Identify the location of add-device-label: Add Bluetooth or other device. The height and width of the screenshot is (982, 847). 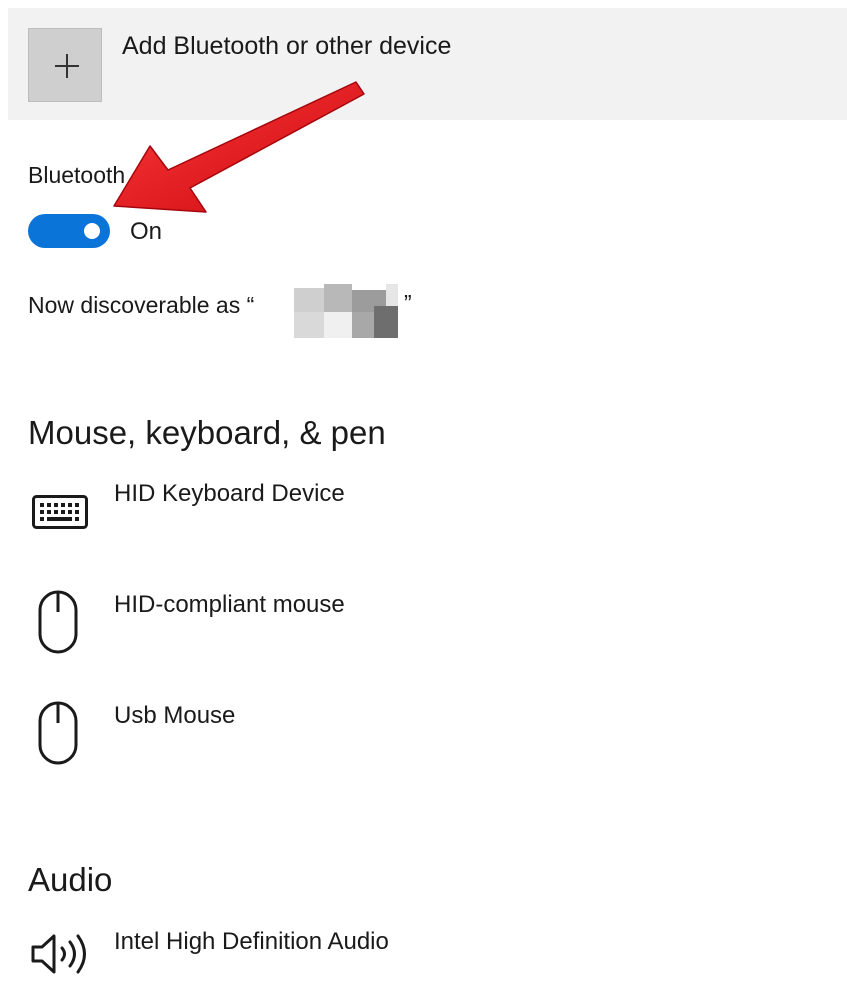
(287, 46).